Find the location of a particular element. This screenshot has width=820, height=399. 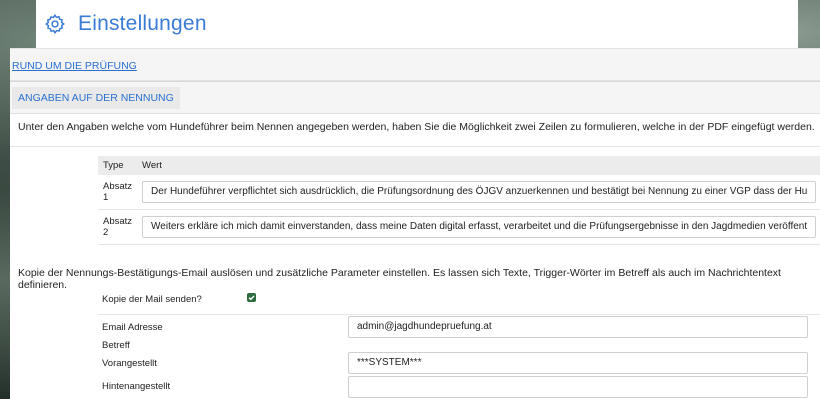

gear-icon is located at coordinates (55, 24).